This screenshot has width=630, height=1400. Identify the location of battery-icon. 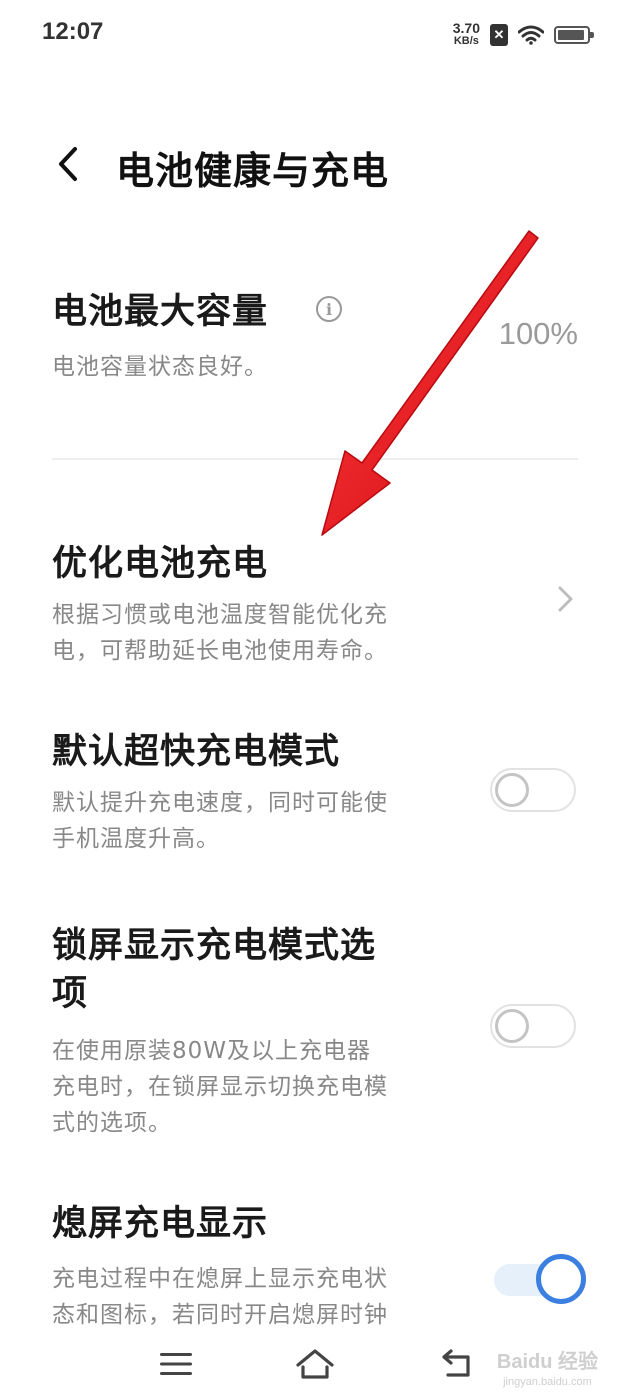
(574, 35).